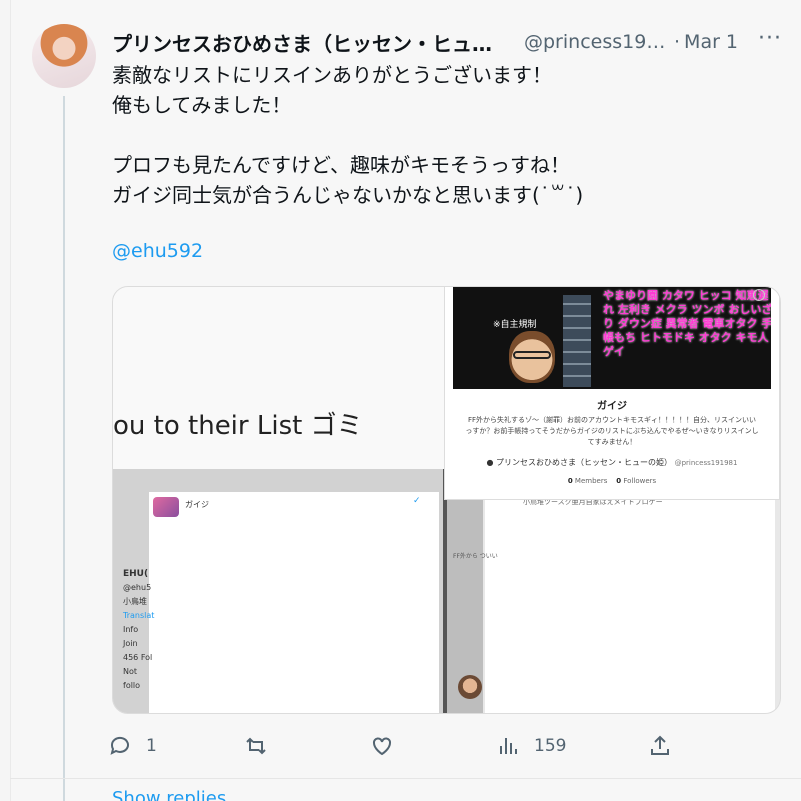 Image resolution: width=801 pixels, height=801 pixels. I want to click on tweet-actions: 1 159, so click(393, 746).